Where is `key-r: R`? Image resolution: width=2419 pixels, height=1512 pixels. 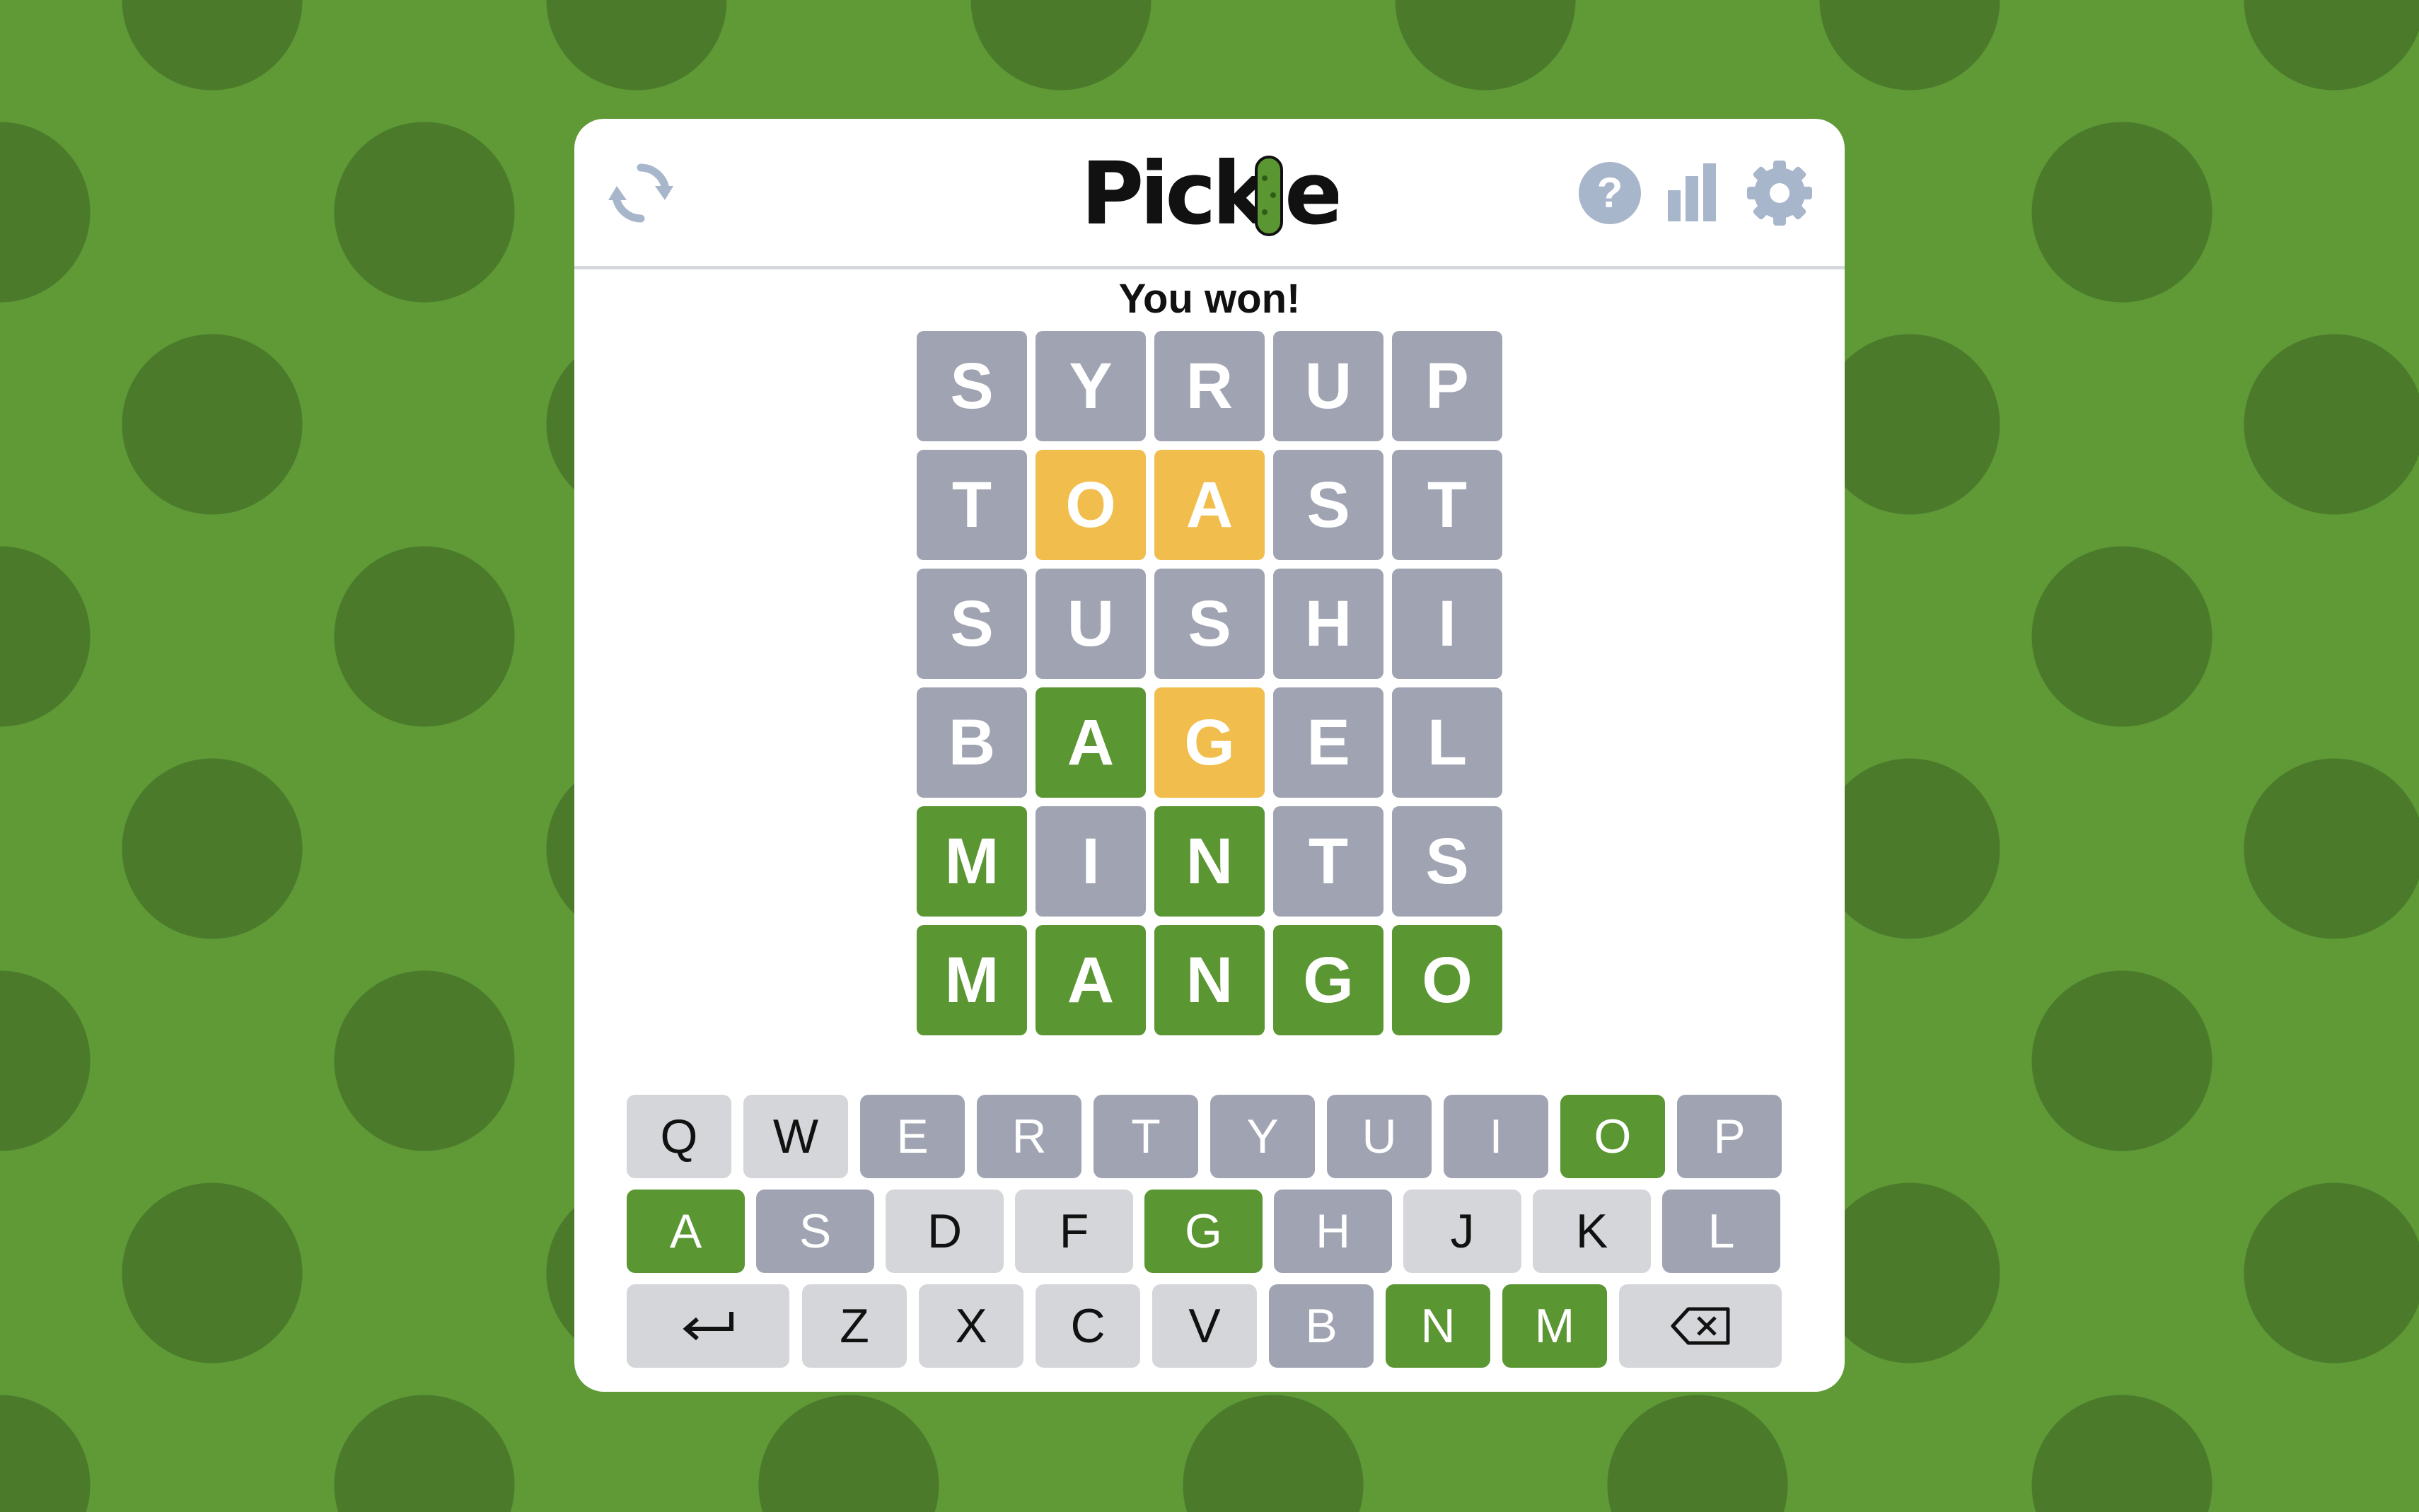
key-r: R is located at coordinates (1029, 1136).